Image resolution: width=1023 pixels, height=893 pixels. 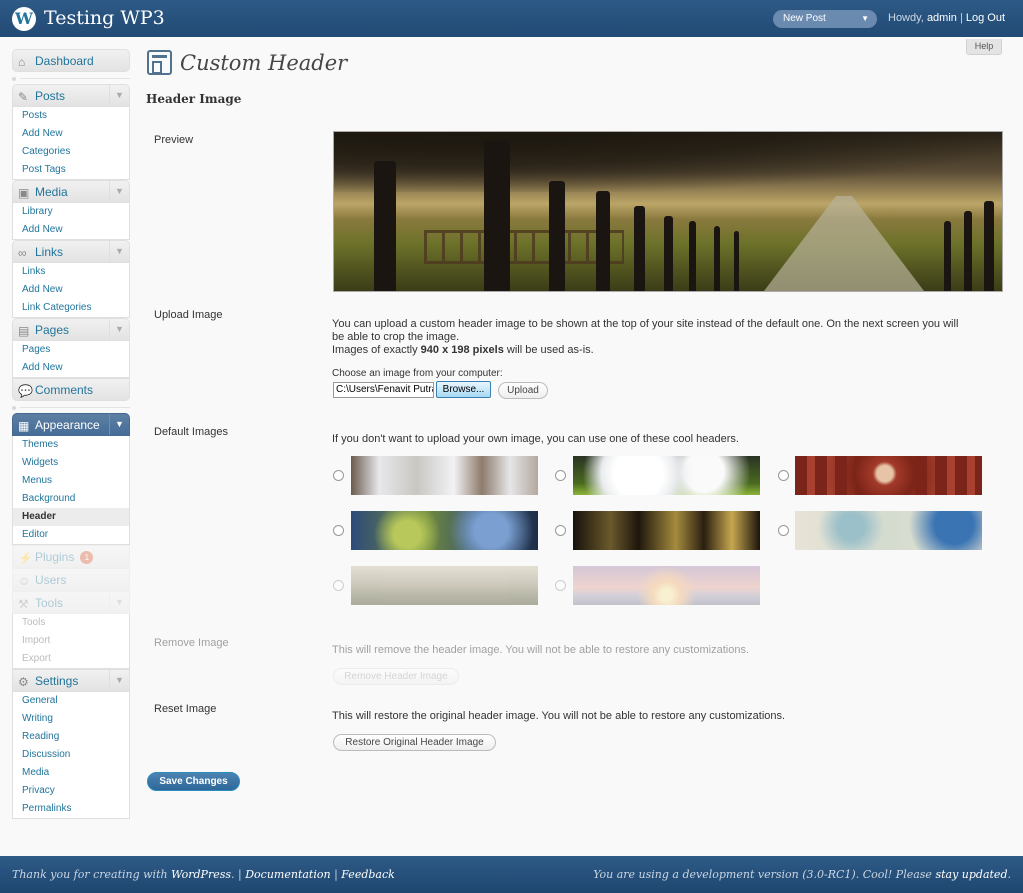 I want to click on menu-plugins: ⚡ Plugins 1, so click(x=71, y=556).